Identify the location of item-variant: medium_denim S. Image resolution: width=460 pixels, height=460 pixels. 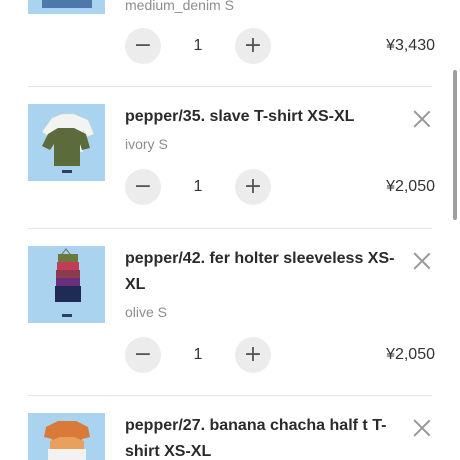
(179, 6).